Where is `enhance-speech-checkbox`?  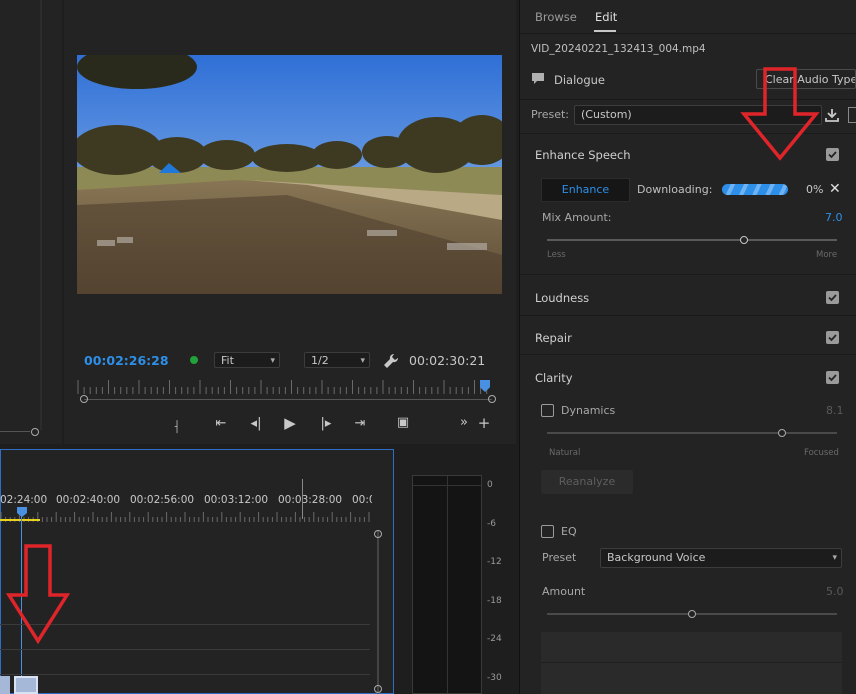 enhance-speech-checkbox is located at coordinates (832, 154).